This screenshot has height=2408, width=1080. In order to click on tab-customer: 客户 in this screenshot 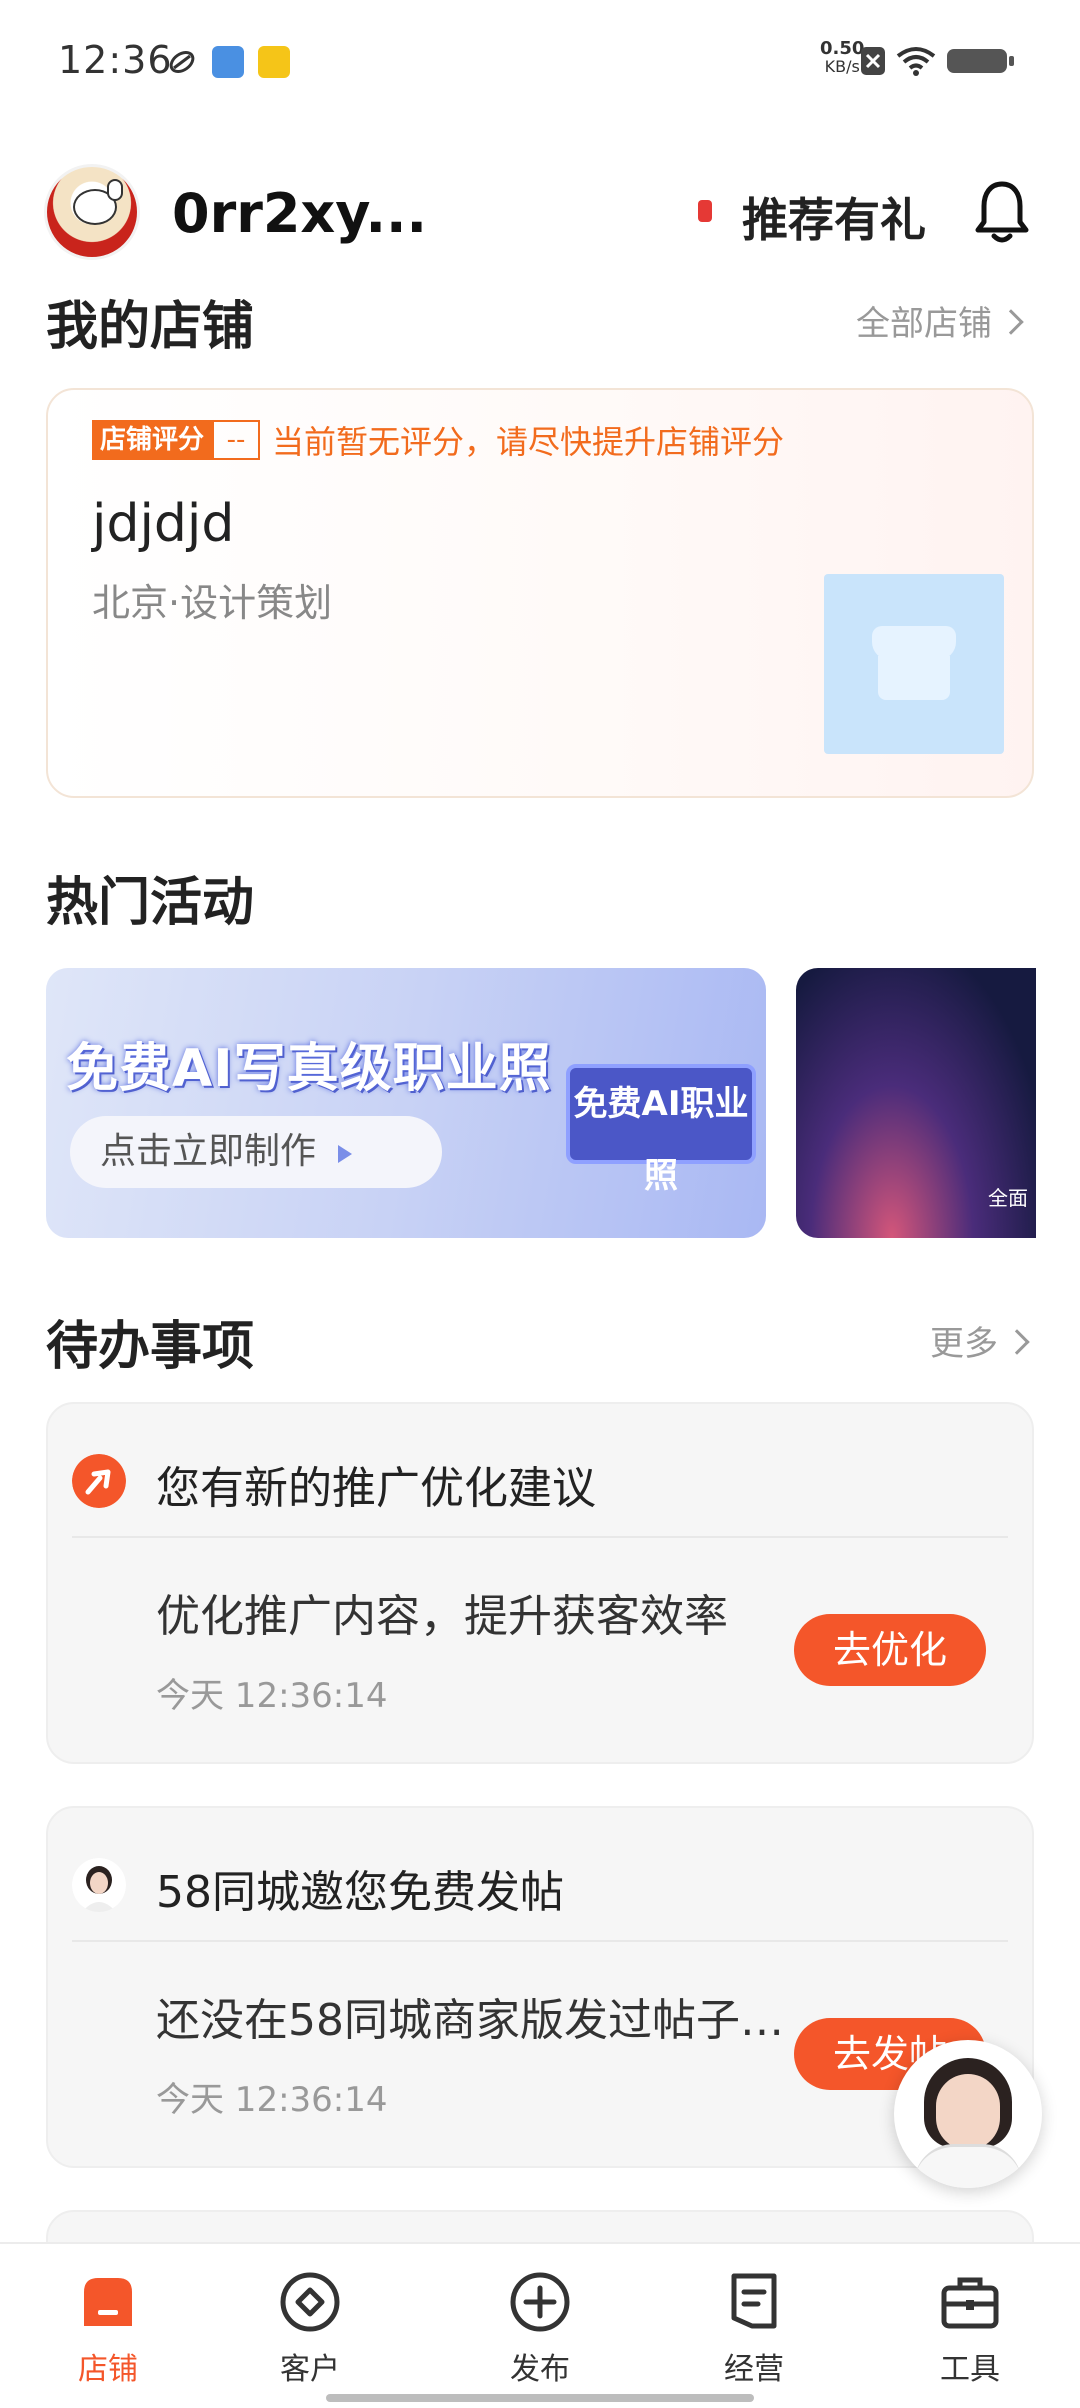, I will do `click(310, 2329)`.